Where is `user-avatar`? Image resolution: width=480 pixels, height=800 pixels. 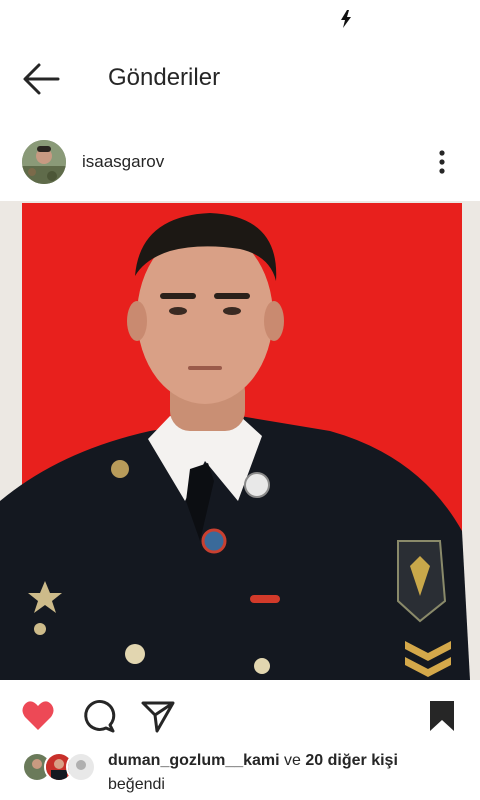
user-avatar is located at coordinates (44, 162).